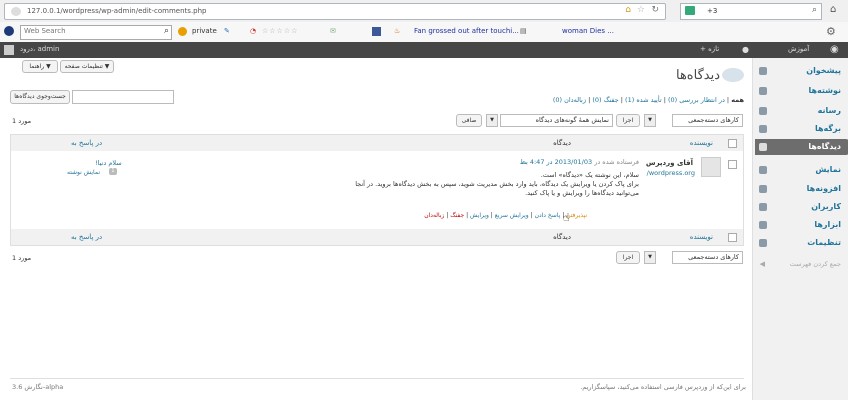 The image size is (848, 400). Describe the element at coordinates (824, 146) in the screenshot. I see `sidebar-item-comments: دیدگاه‌ها` at that location.